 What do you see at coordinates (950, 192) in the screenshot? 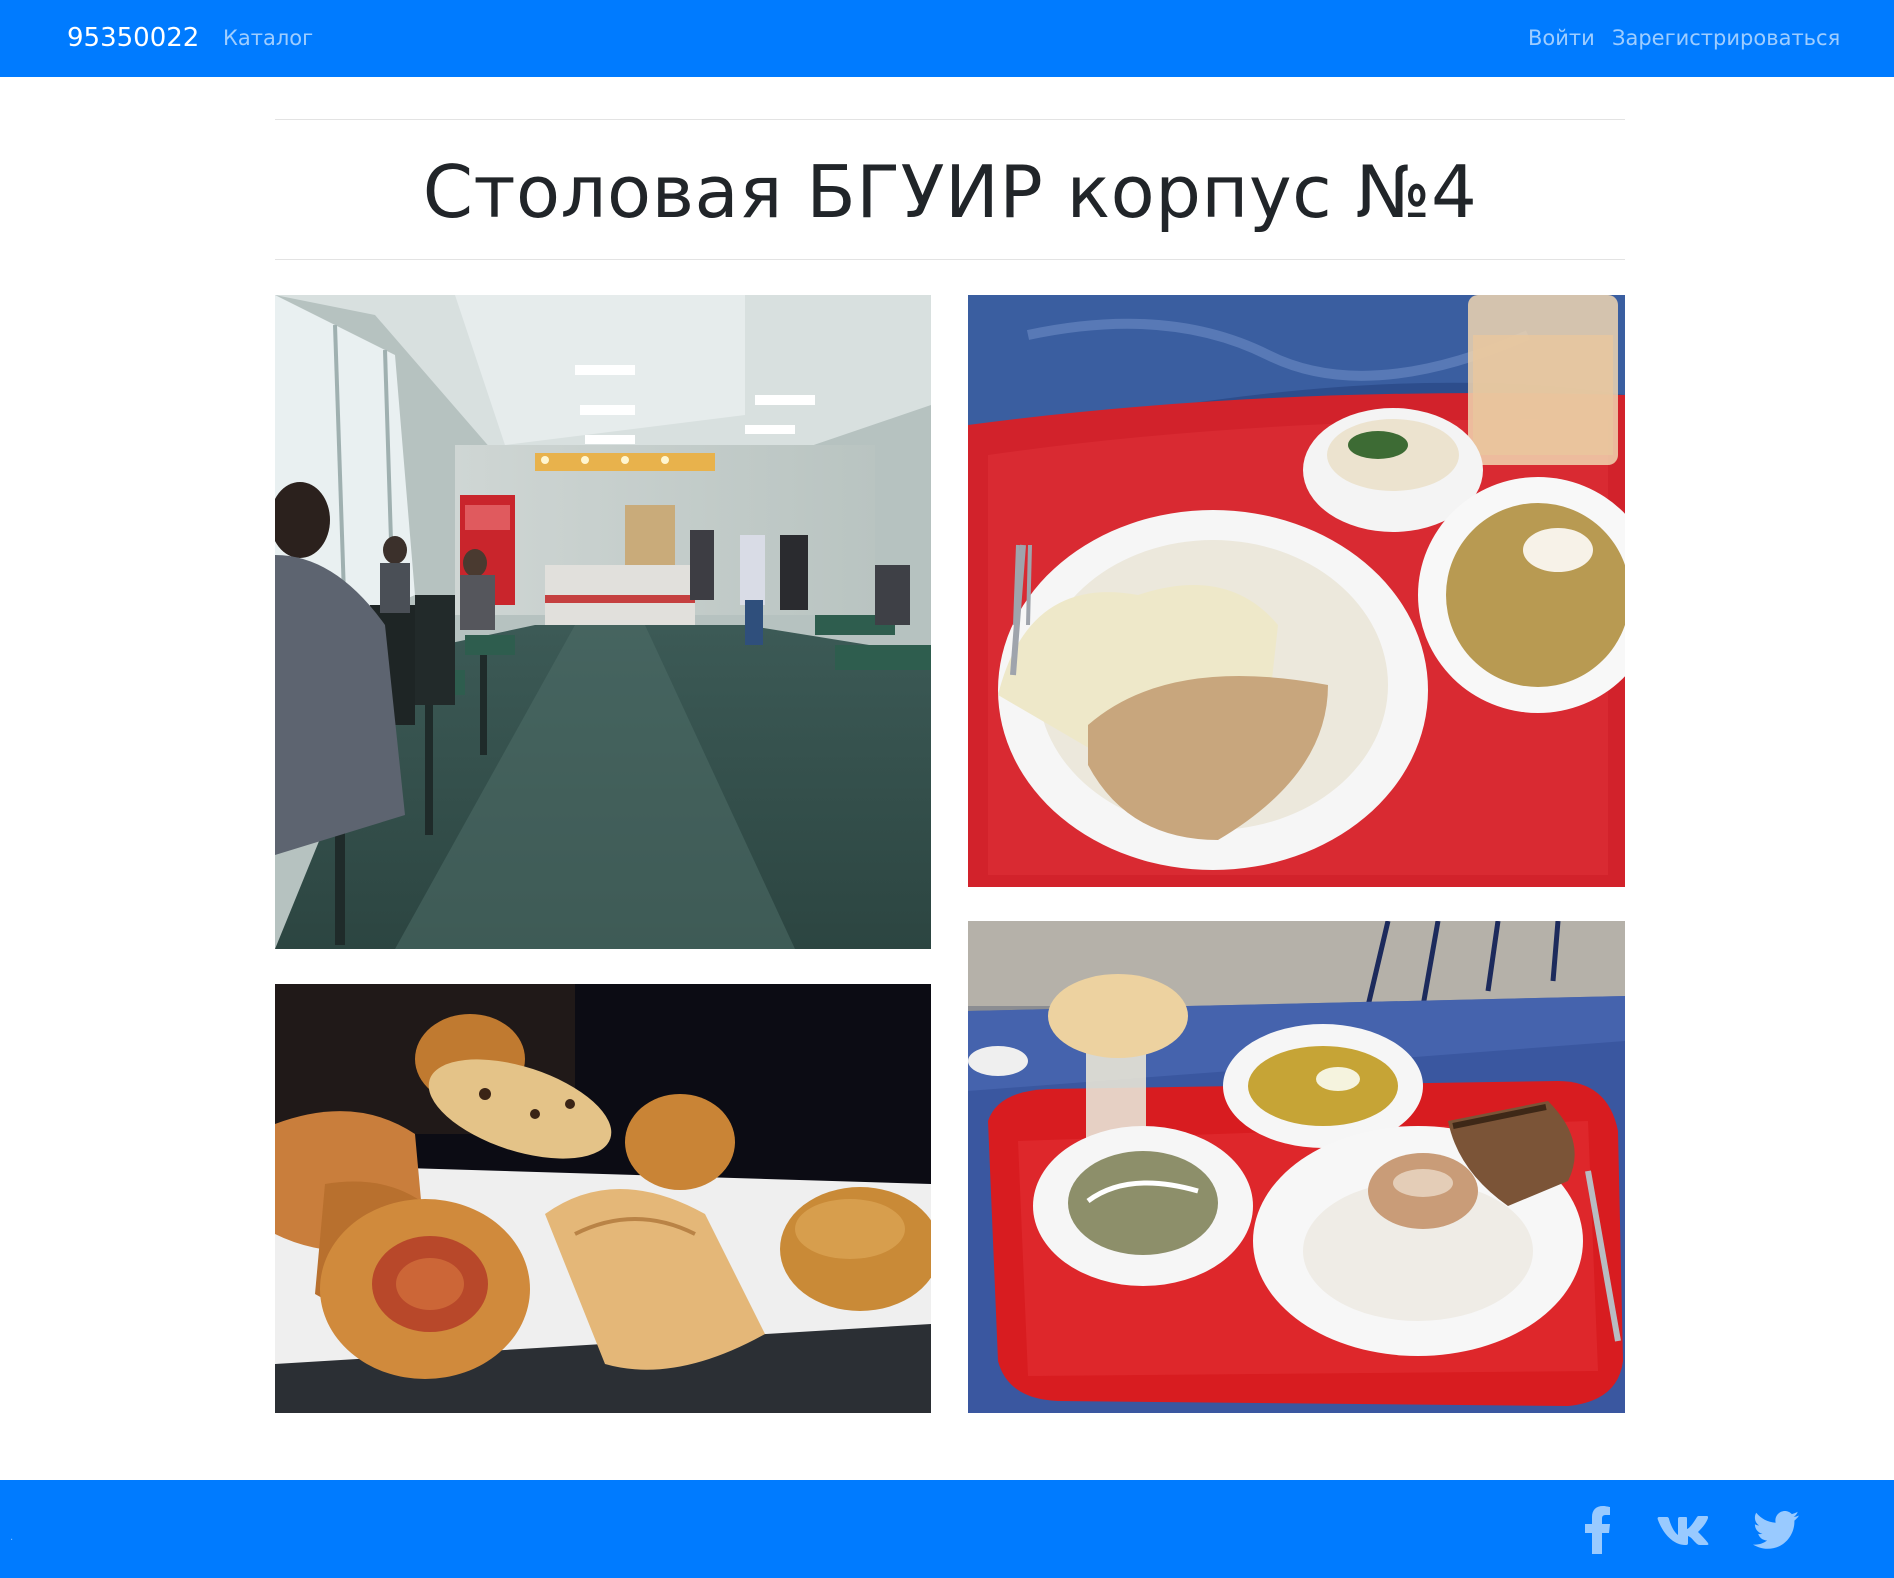
I see `page-title: Столовая БГУИР корпус №4` at bounding box center [950, 192].